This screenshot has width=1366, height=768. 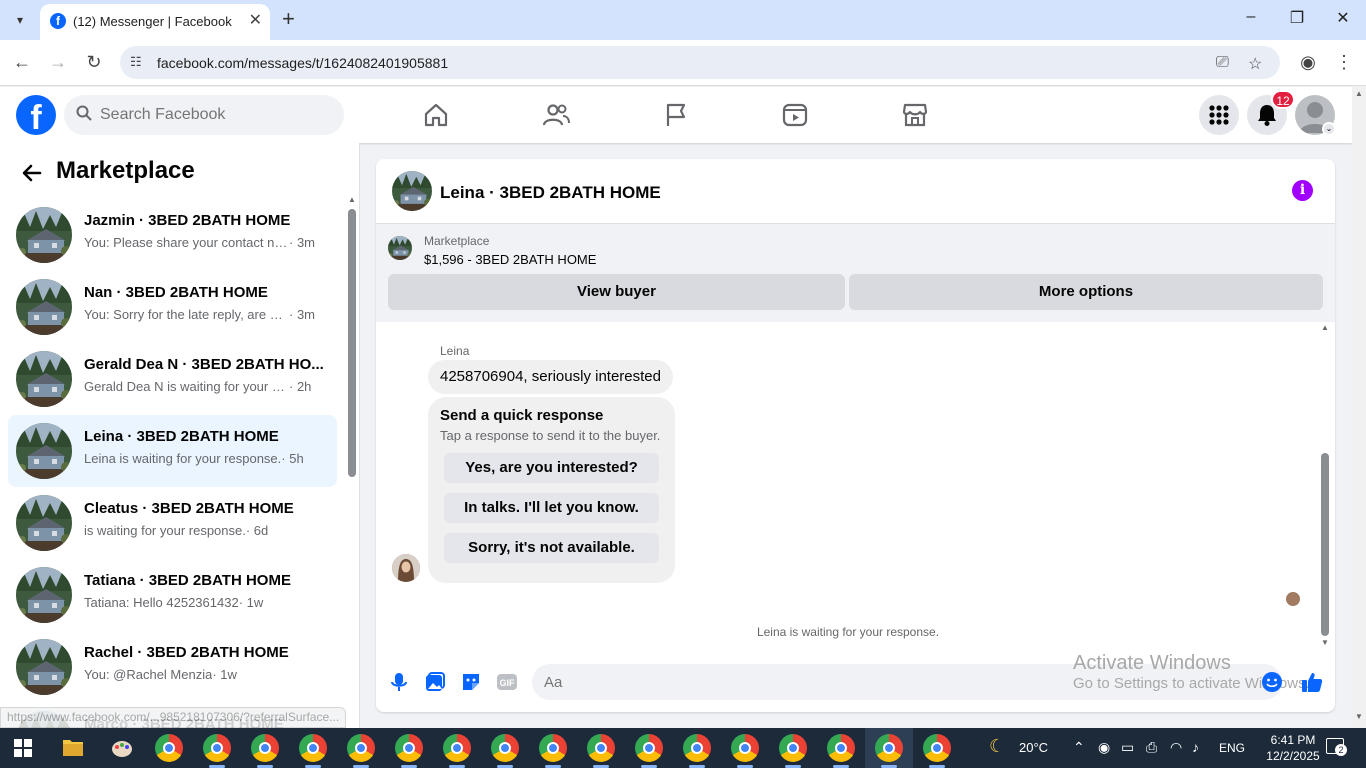 What do you see at coordinates (1325, 544) in the screenshot?
I see `chat-scroll-thumb` at bounding box center [1325, 544].